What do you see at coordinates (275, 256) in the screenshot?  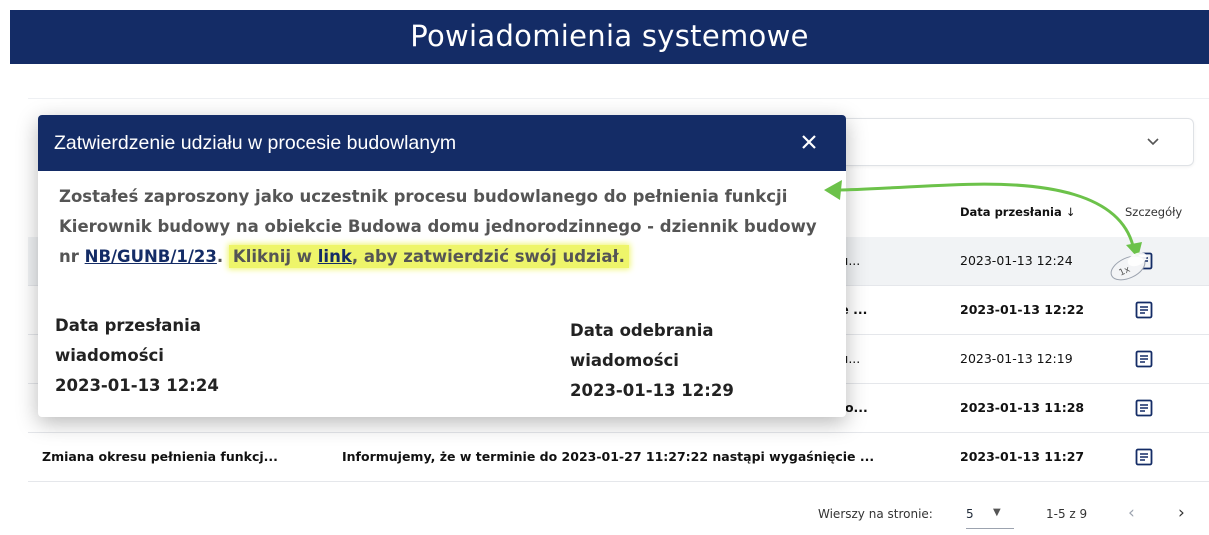 I see `highlight-text: Kliknij w` at bounding box center [275, 256].